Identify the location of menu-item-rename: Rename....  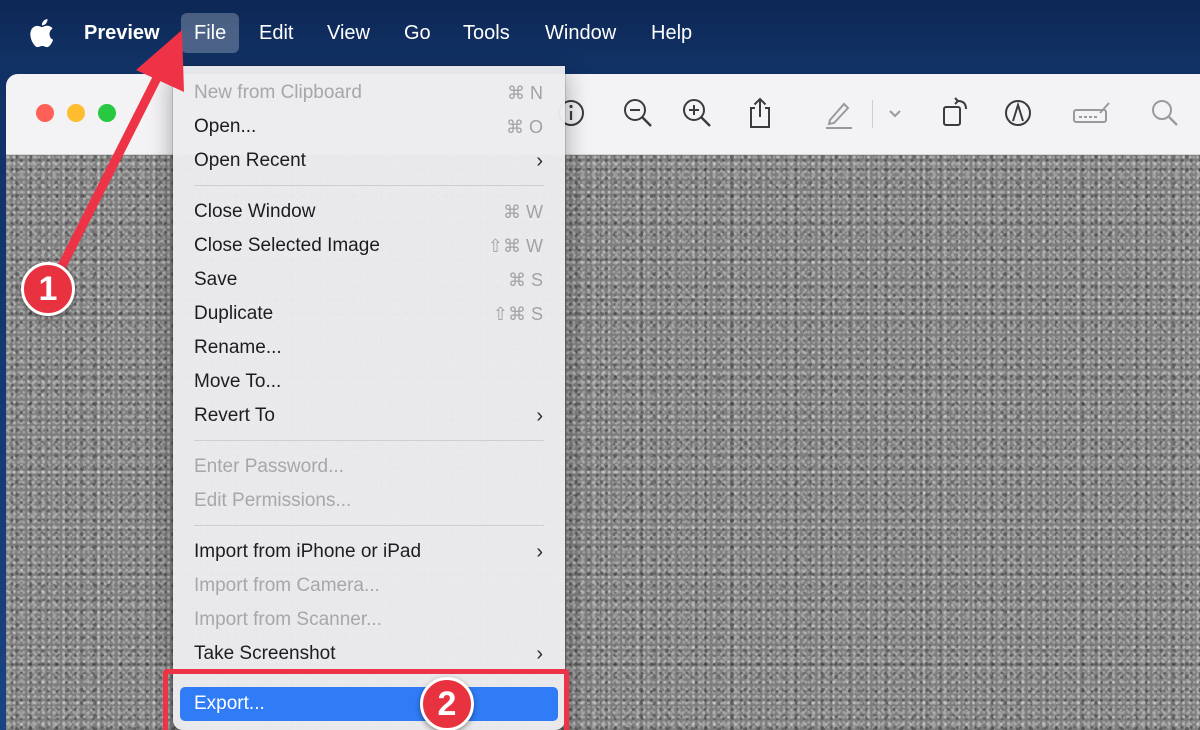
(369, 348).